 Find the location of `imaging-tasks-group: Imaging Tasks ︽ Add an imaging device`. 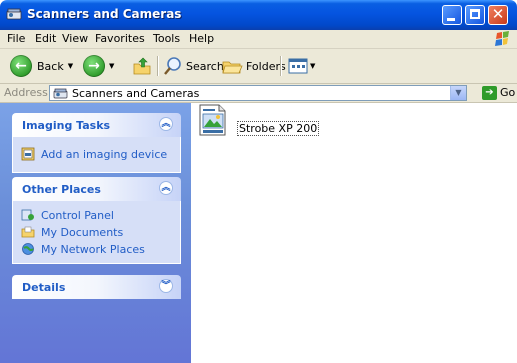

imaging-tasks-group: Imaging Tasks ︽ Add an imaging device is located at coordinates (96, 143).